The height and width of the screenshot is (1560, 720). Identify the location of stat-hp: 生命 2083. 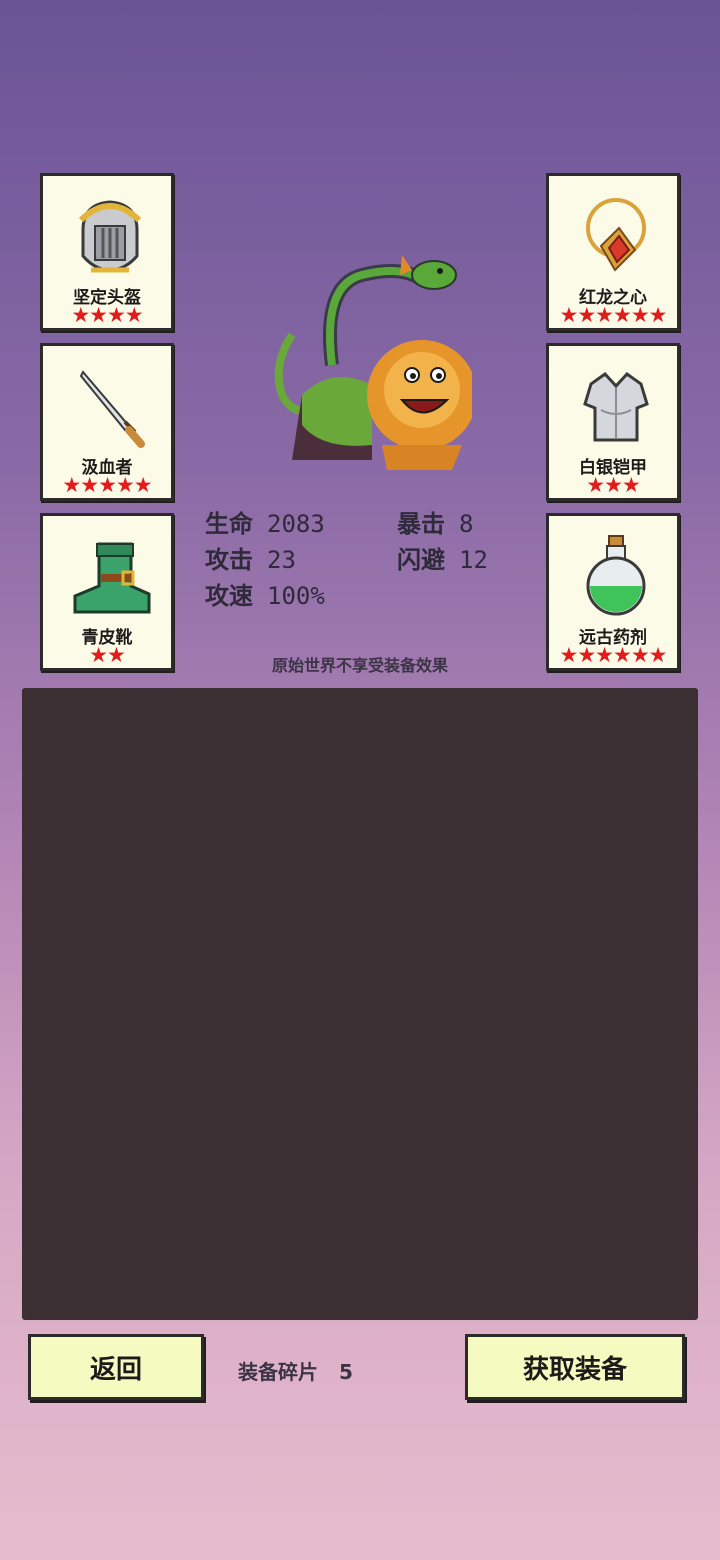
(265, 521).